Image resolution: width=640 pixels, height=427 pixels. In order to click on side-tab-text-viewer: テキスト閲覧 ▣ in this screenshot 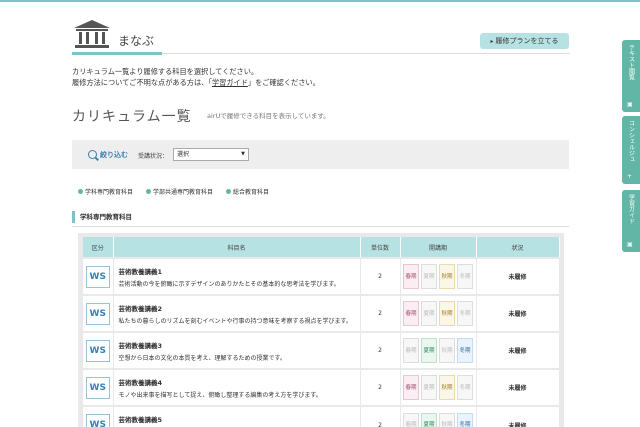, I will do `click(631, 76)`.